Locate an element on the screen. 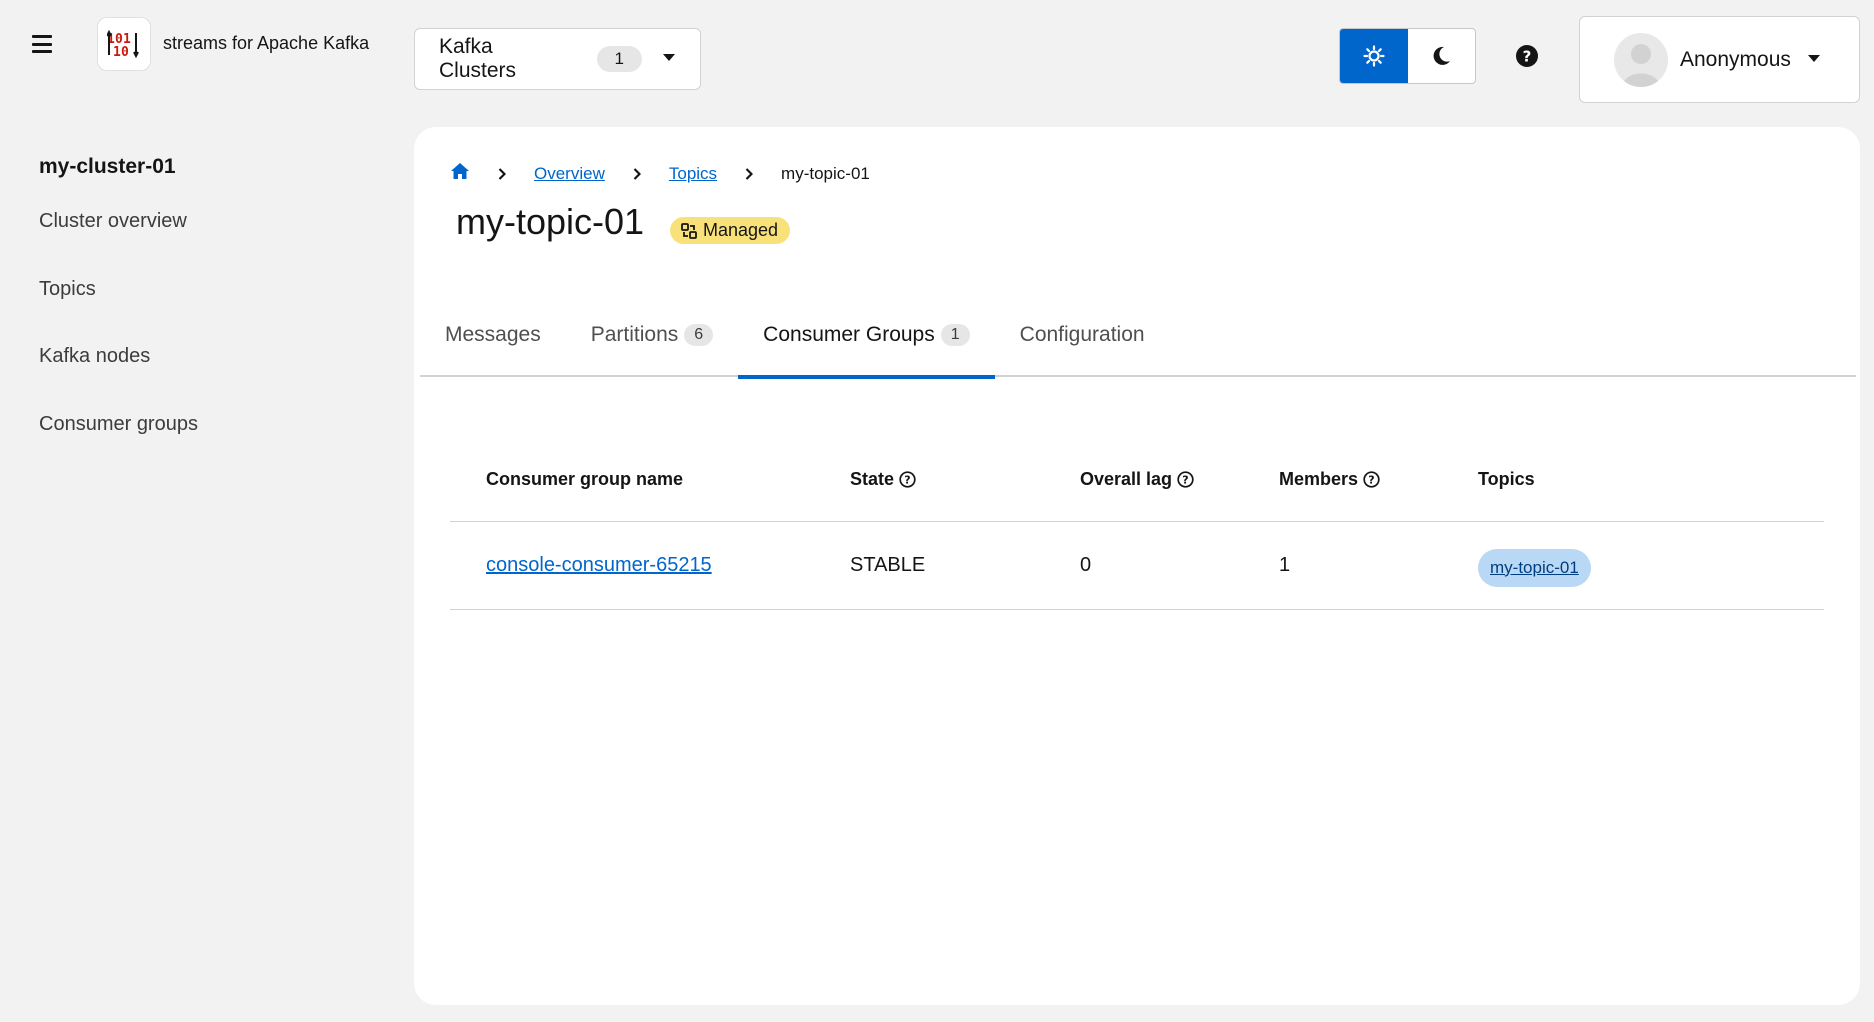  user-menu: Anonymous is located at coordinates (1719, 59).